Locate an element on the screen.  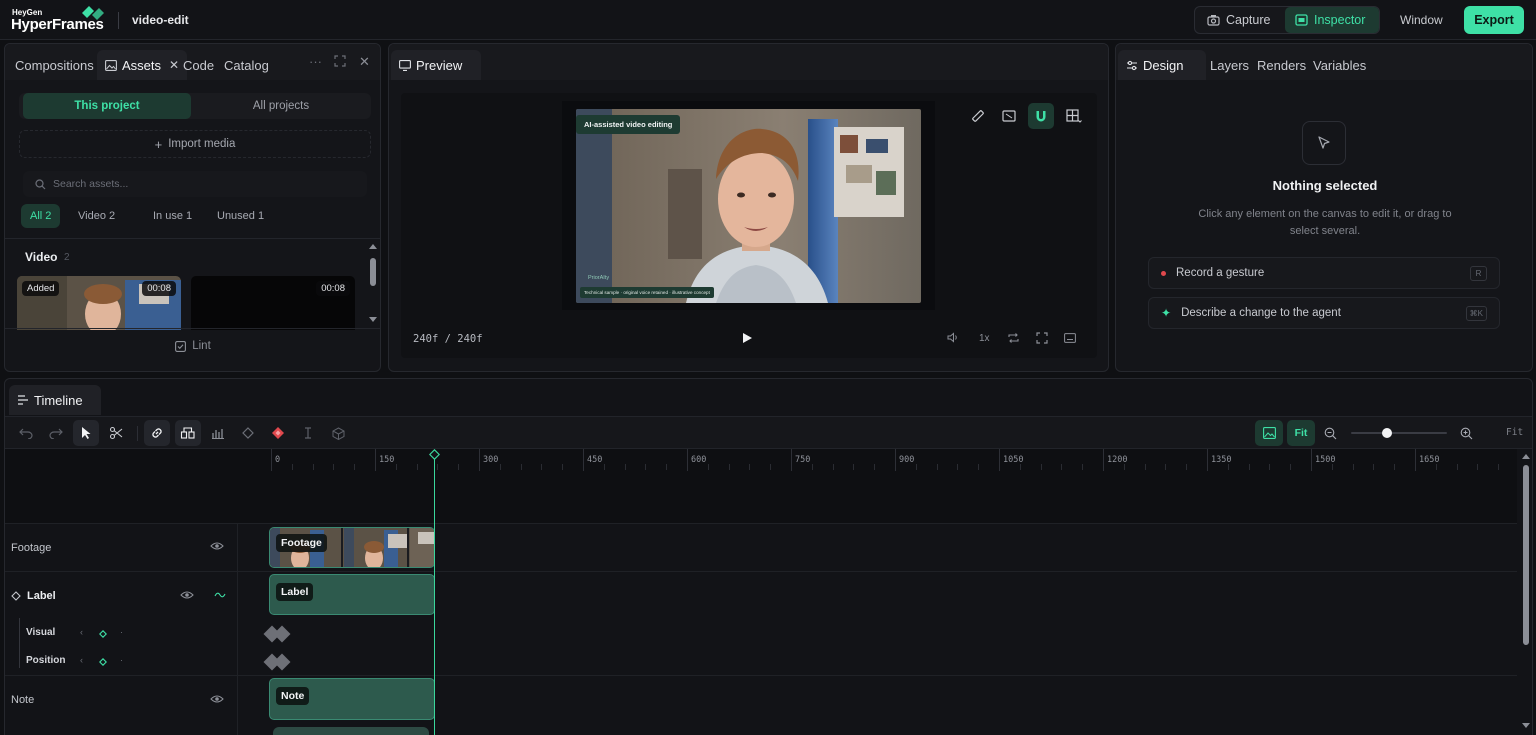
asset-thumbnail-black: 00:08 is located at coordinates (273, 303).